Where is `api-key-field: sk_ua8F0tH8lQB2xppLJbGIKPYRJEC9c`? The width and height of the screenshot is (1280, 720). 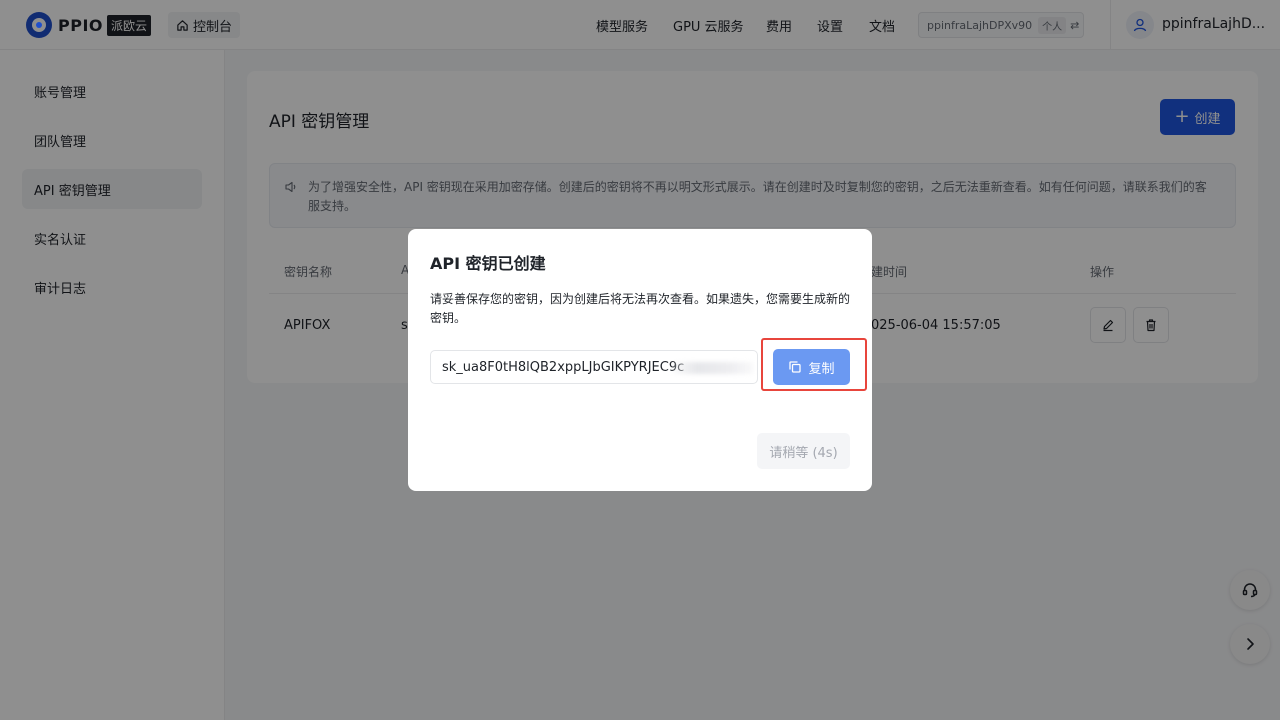
api-key-field: sk_ua8F0tH8lQB2xppLJbGIKPYRJEC9c is located at coordinates (594, 367).